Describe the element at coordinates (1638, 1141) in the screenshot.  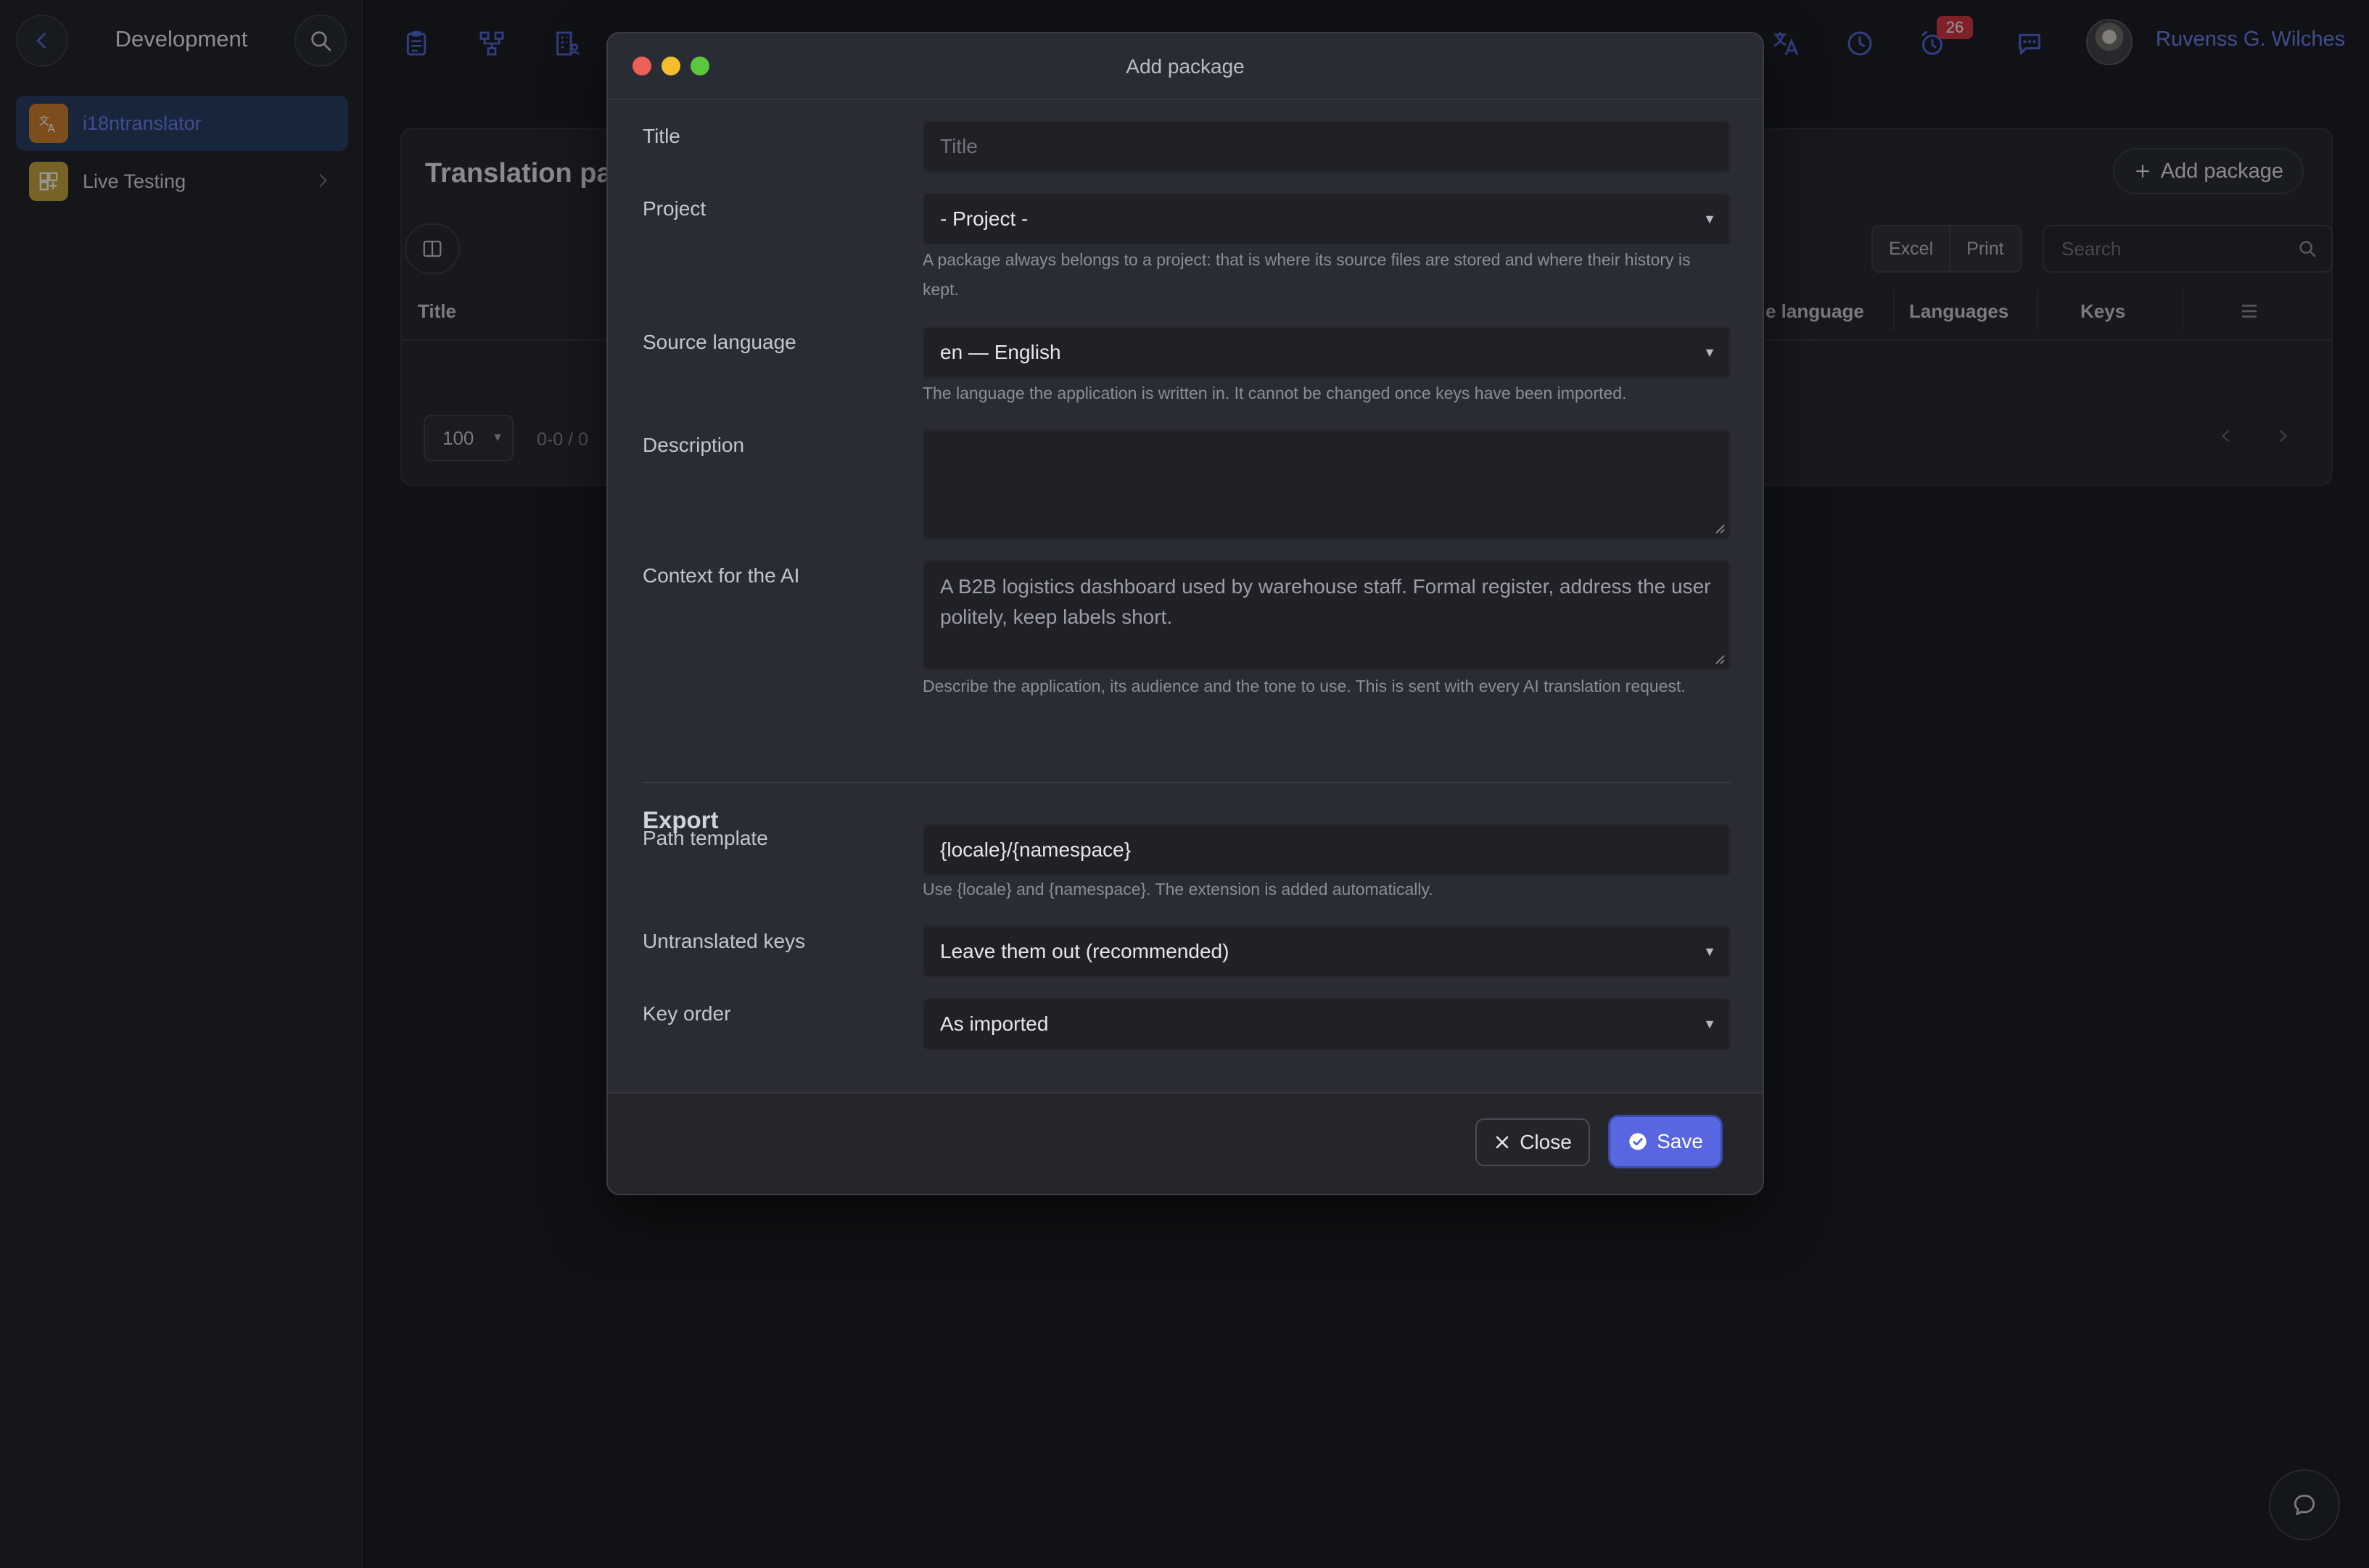
I see `check-circle-icon` at that location.